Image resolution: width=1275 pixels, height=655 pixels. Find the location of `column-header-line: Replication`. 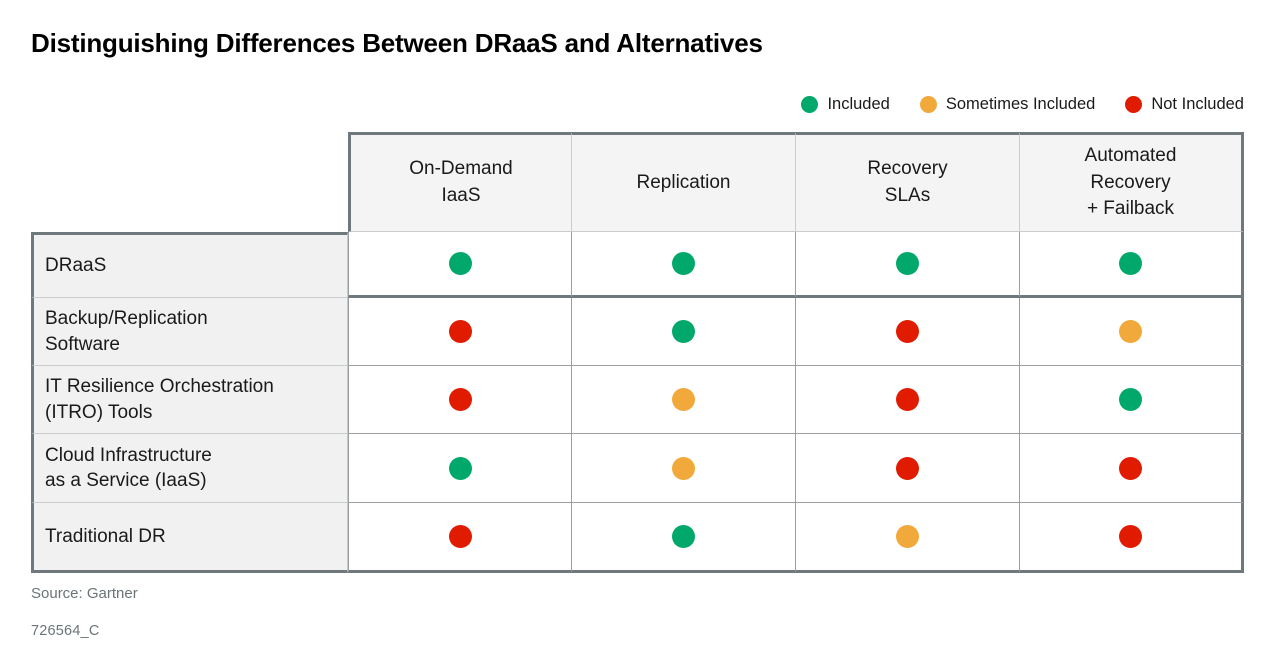

column-header-line: Replication is located at coordinates (683, 182).